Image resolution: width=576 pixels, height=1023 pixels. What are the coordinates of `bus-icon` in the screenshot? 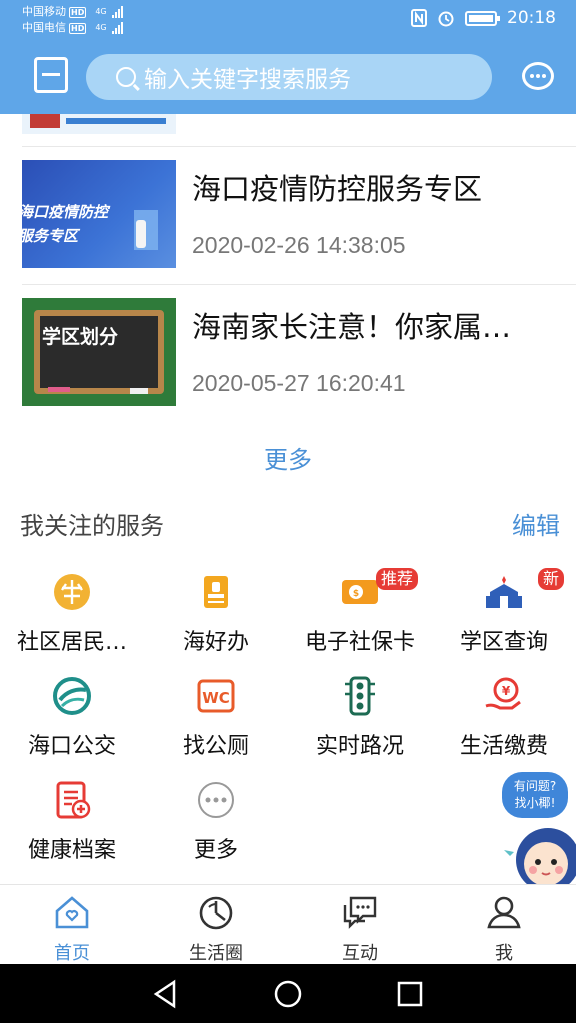 It's located at (72, 696).